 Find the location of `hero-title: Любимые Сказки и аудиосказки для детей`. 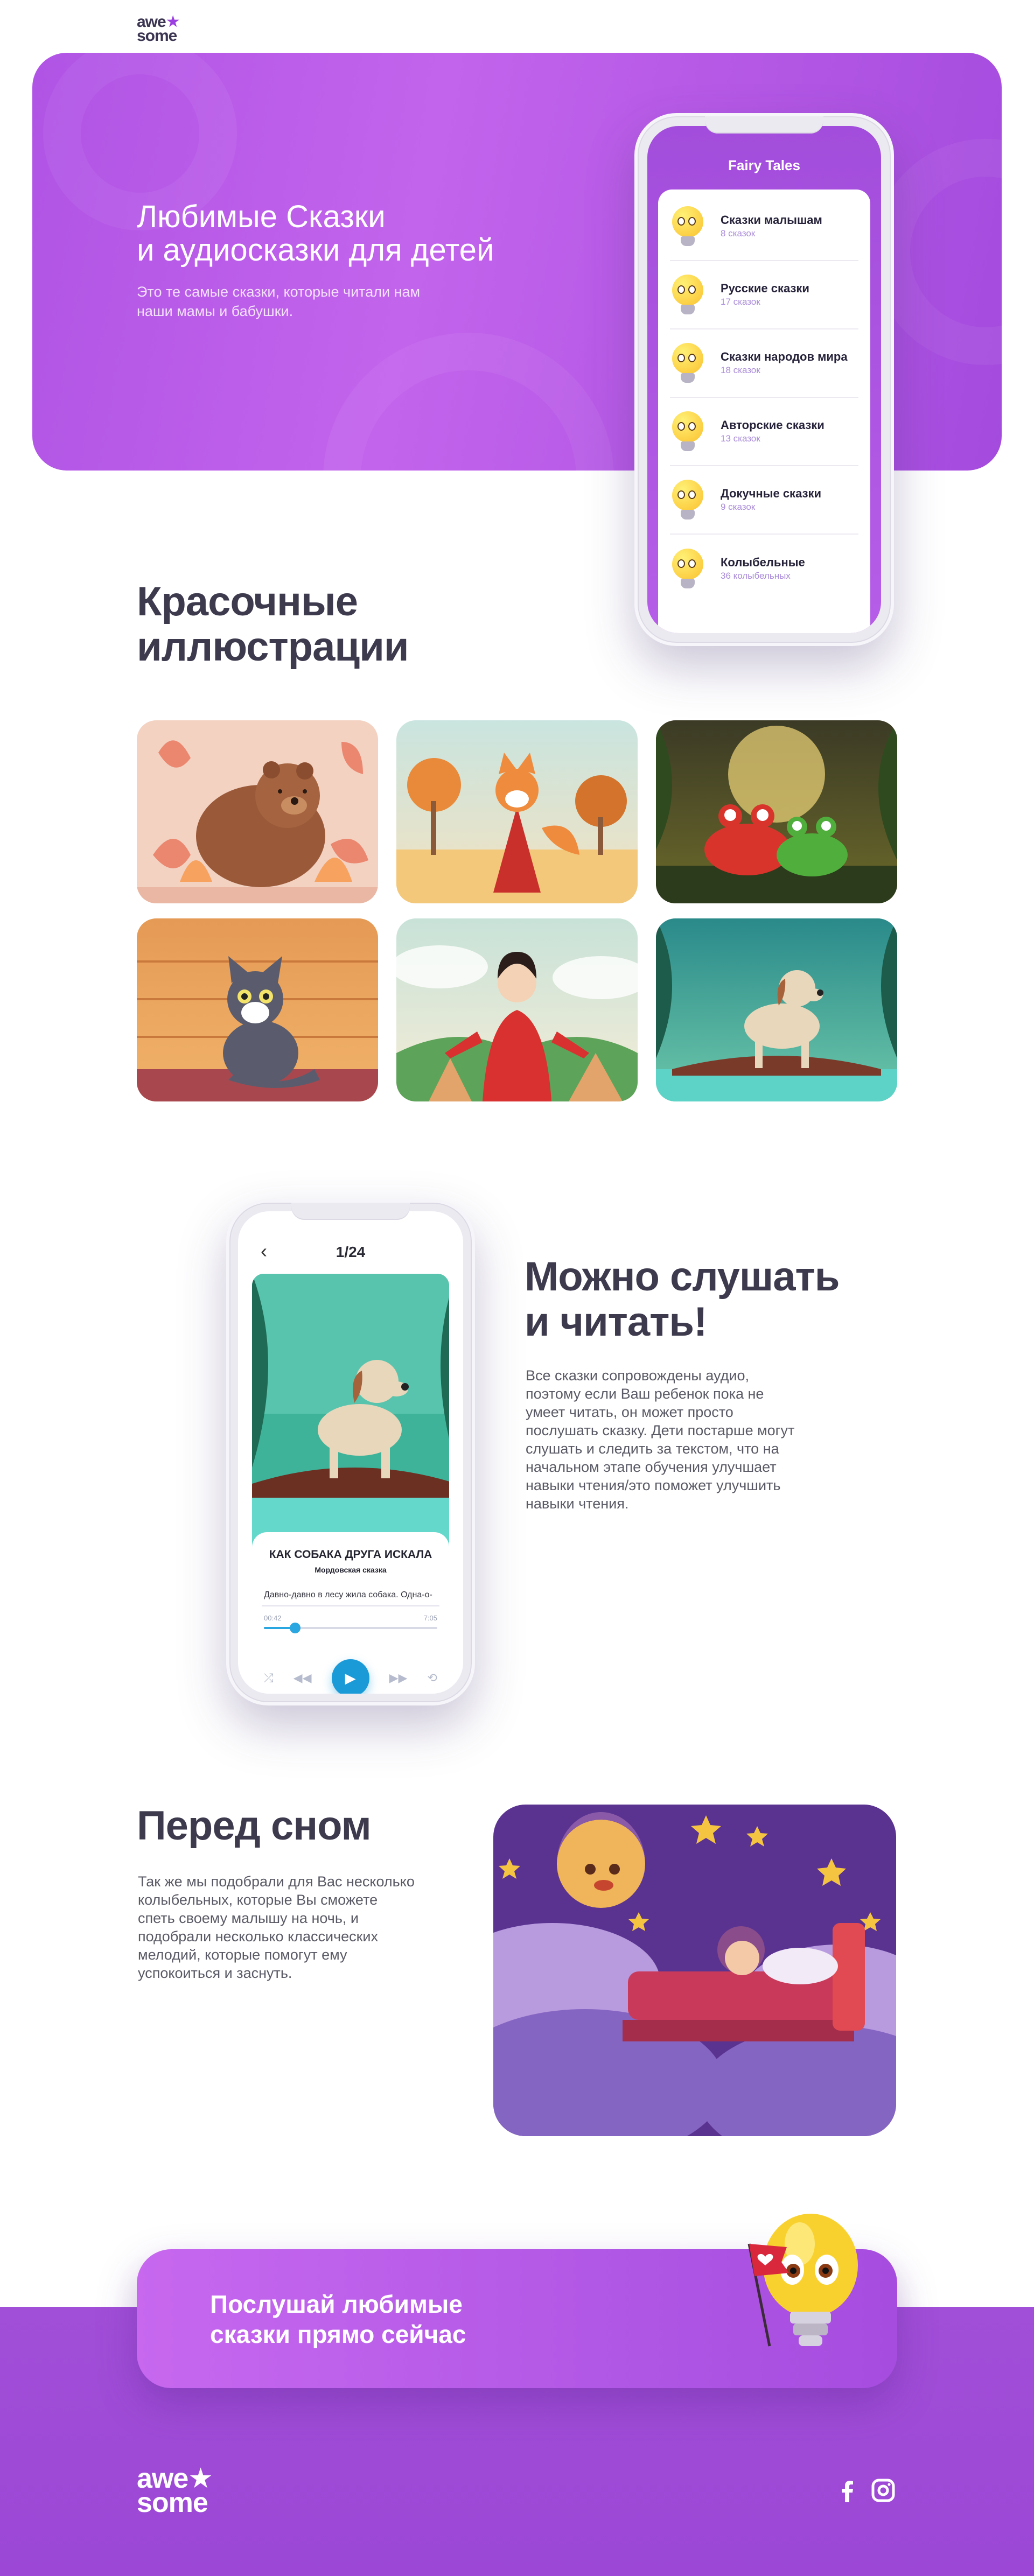

hero-title: Любимые Сказки и аудиосказки для детей is located at coordinates (315, 233).